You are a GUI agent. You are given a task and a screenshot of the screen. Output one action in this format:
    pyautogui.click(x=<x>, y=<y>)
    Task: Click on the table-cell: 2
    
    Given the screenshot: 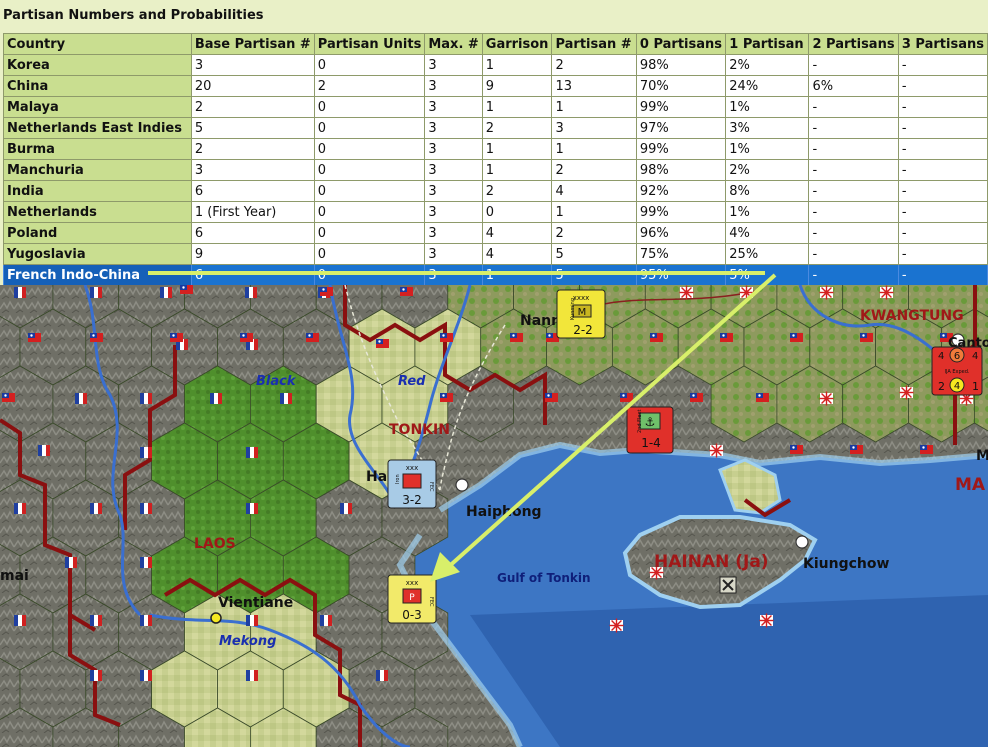 What is the action you would take?
    pyautogui.click(x=594, y=233)
    